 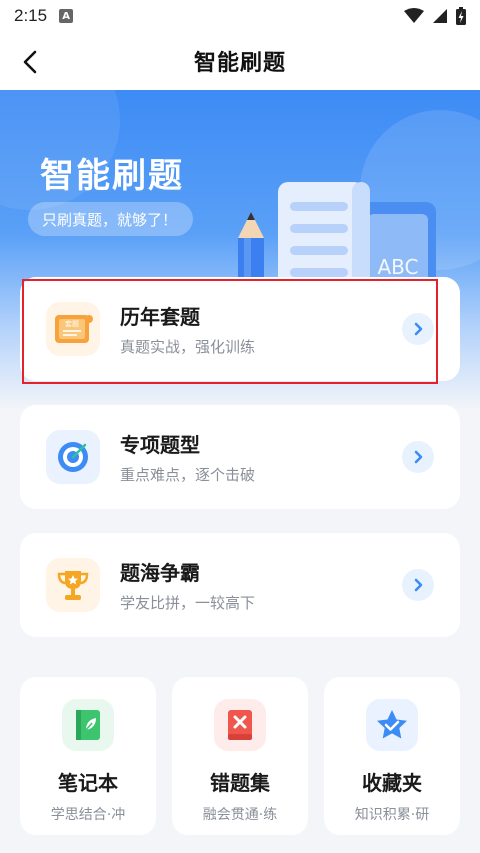 I want to click on status-time: 2:15, so click(x=31, y=15).